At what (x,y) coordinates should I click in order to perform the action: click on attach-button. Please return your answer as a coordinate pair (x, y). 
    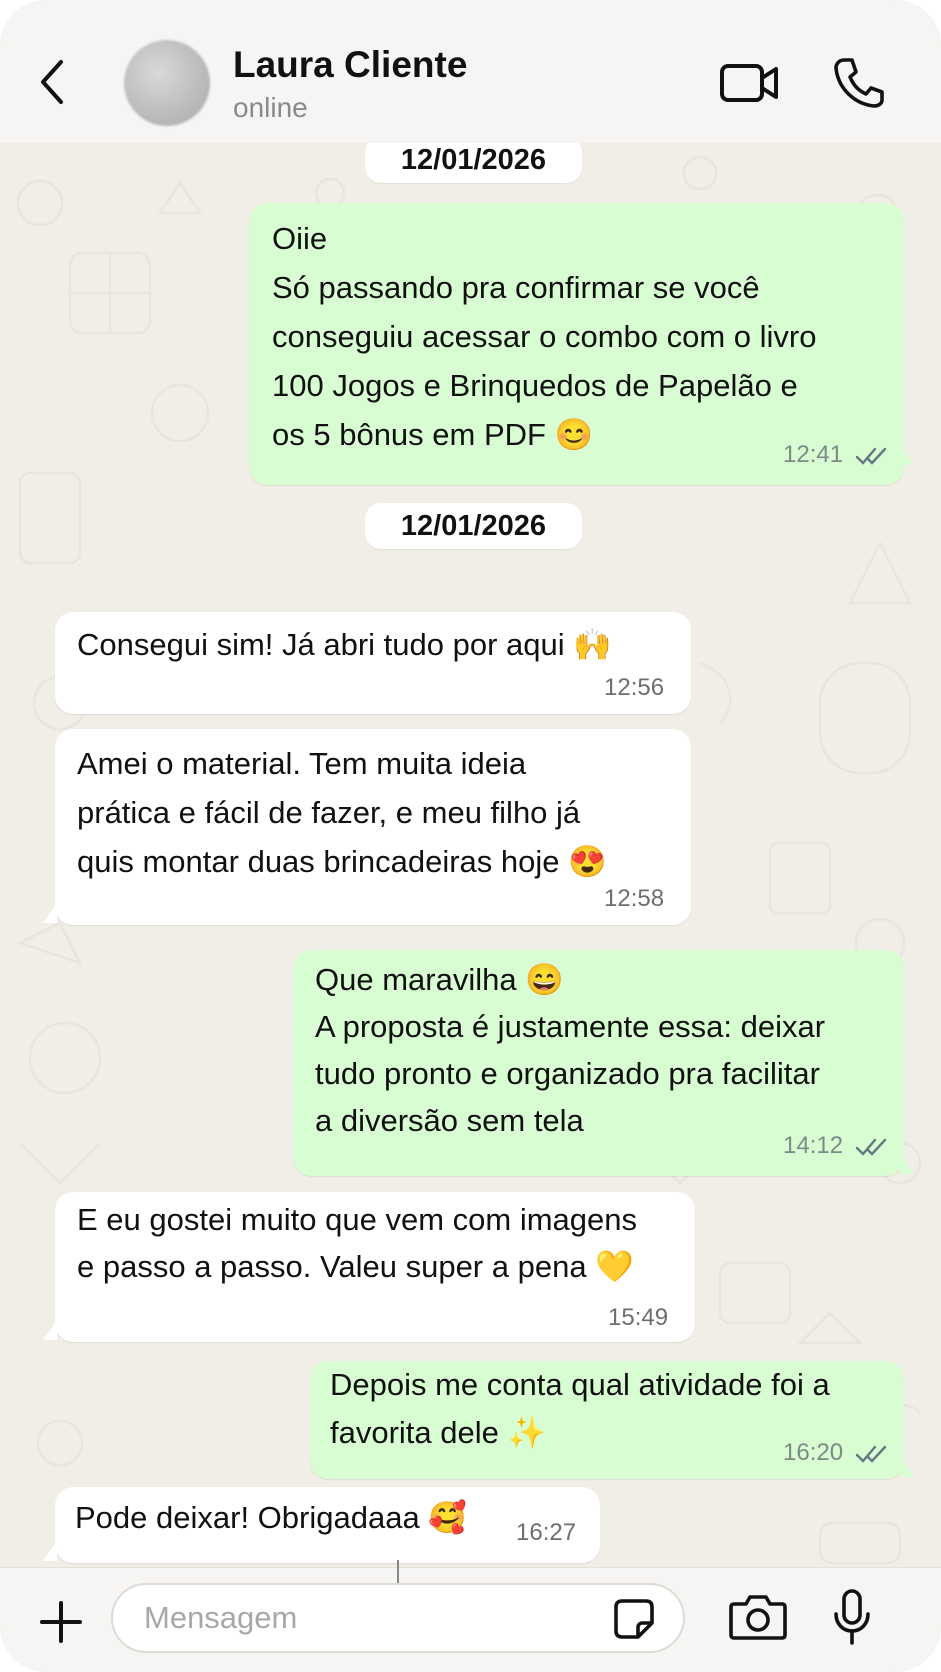
    Looking at the image, I should click on (61, 1622).